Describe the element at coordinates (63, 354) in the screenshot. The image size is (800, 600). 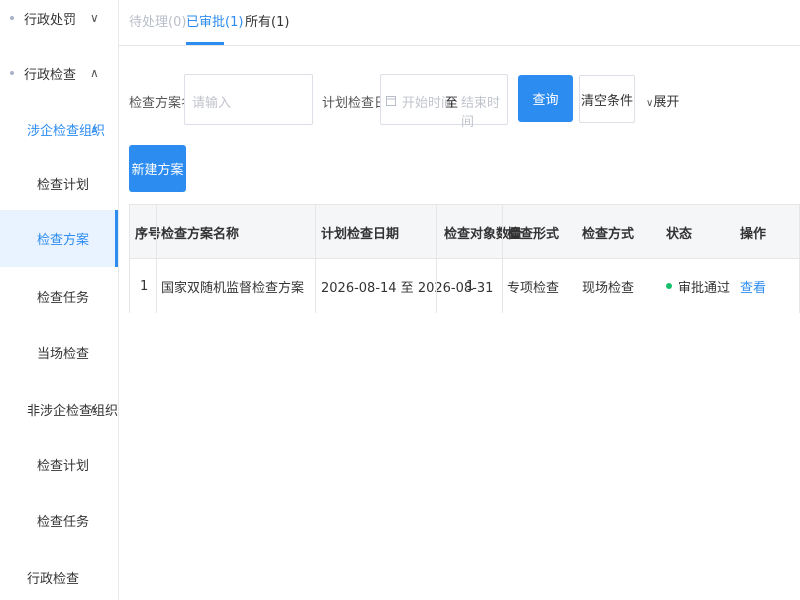
I see `sidebar-item-label: 当场检查` at that location.